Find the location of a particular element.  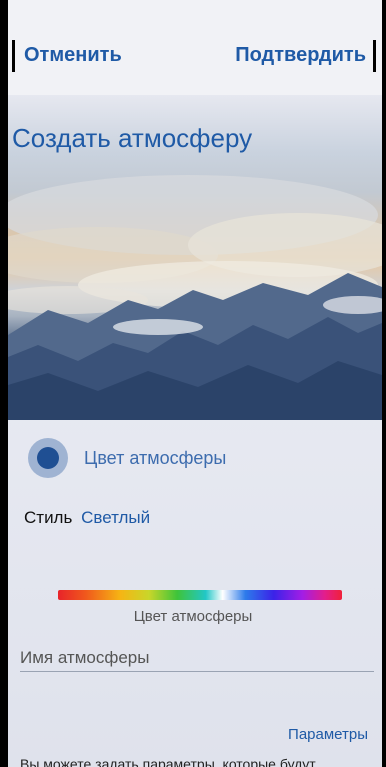

color-label: Цвет атмосферы is located at coordinates (155, 457).